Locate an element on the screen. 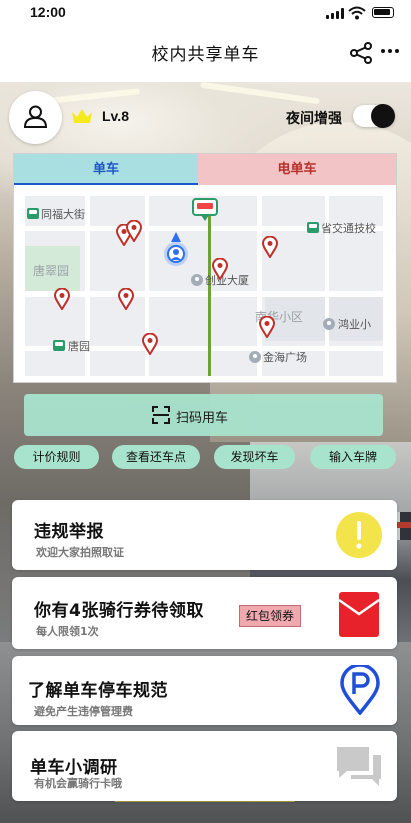  user-level: Lv.8 is located at coordinates (115, 116).